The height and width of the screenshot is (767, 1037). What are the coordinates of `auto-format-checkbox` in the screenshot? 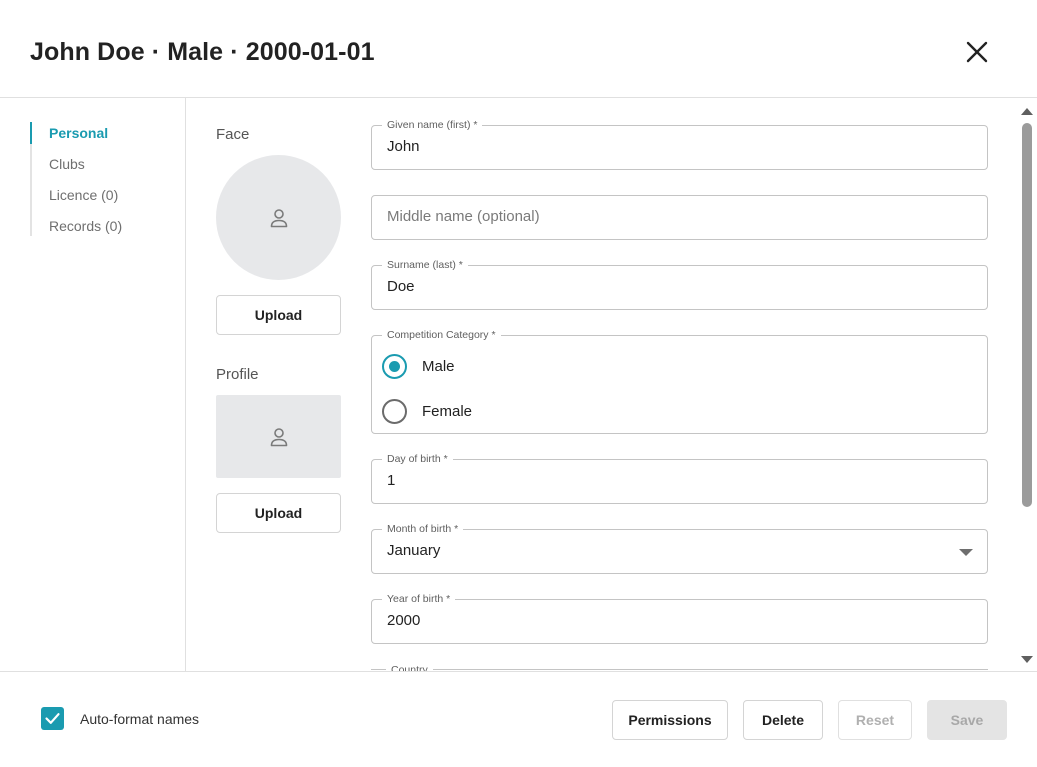 It's located at (52, 718).